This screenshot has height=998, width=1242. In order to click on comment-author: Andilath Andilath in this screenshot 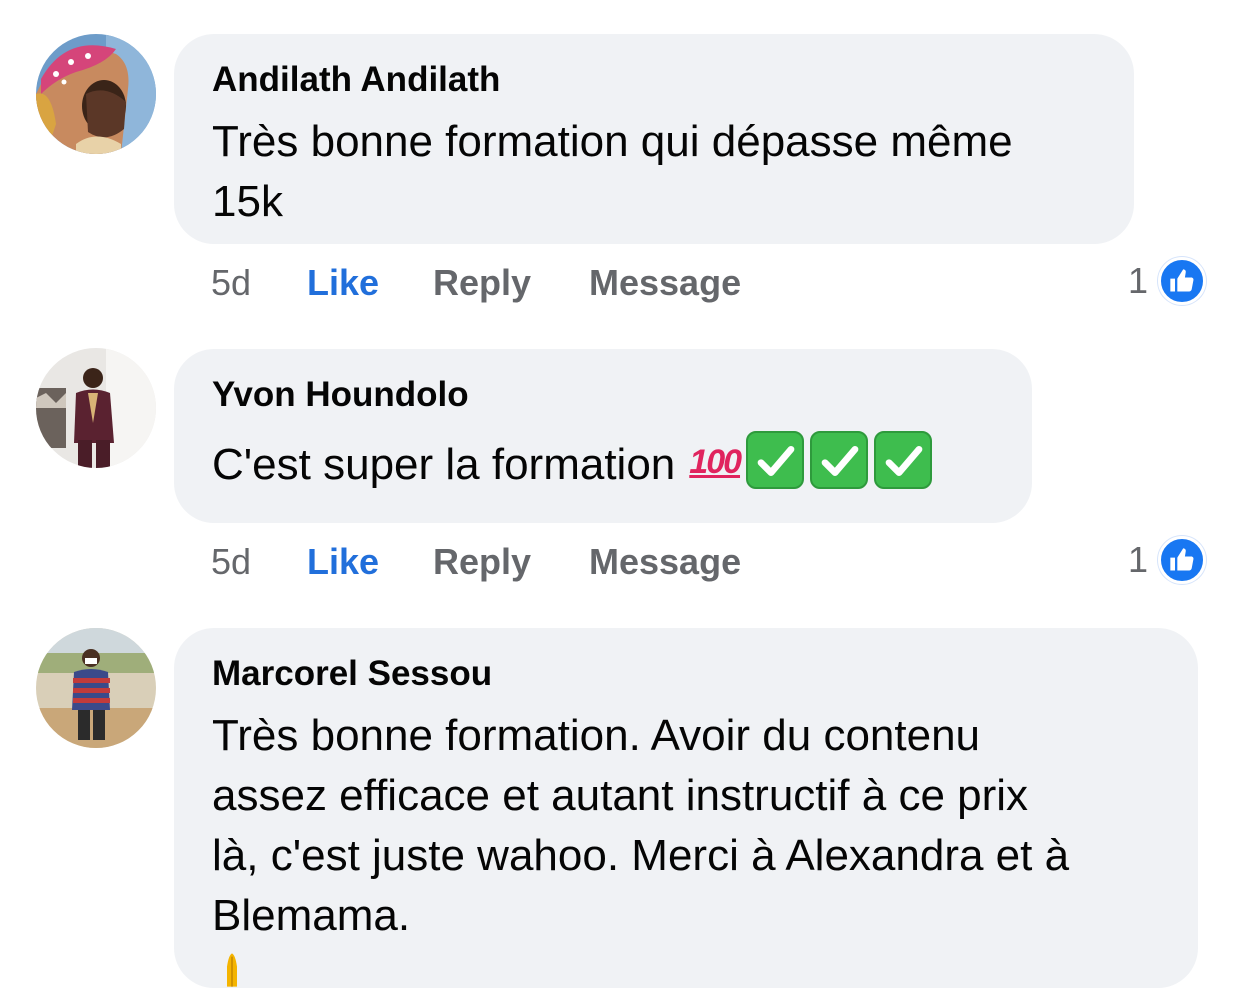, I will do `click(654, 80)`.